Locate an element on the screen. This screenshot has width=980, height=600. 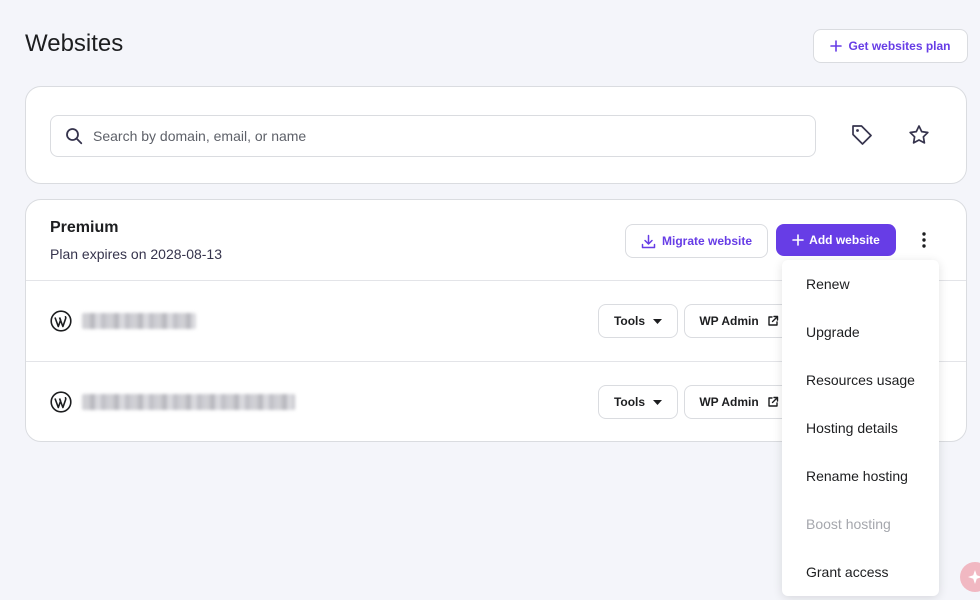
download-icon is located at coordinates (648, 241).